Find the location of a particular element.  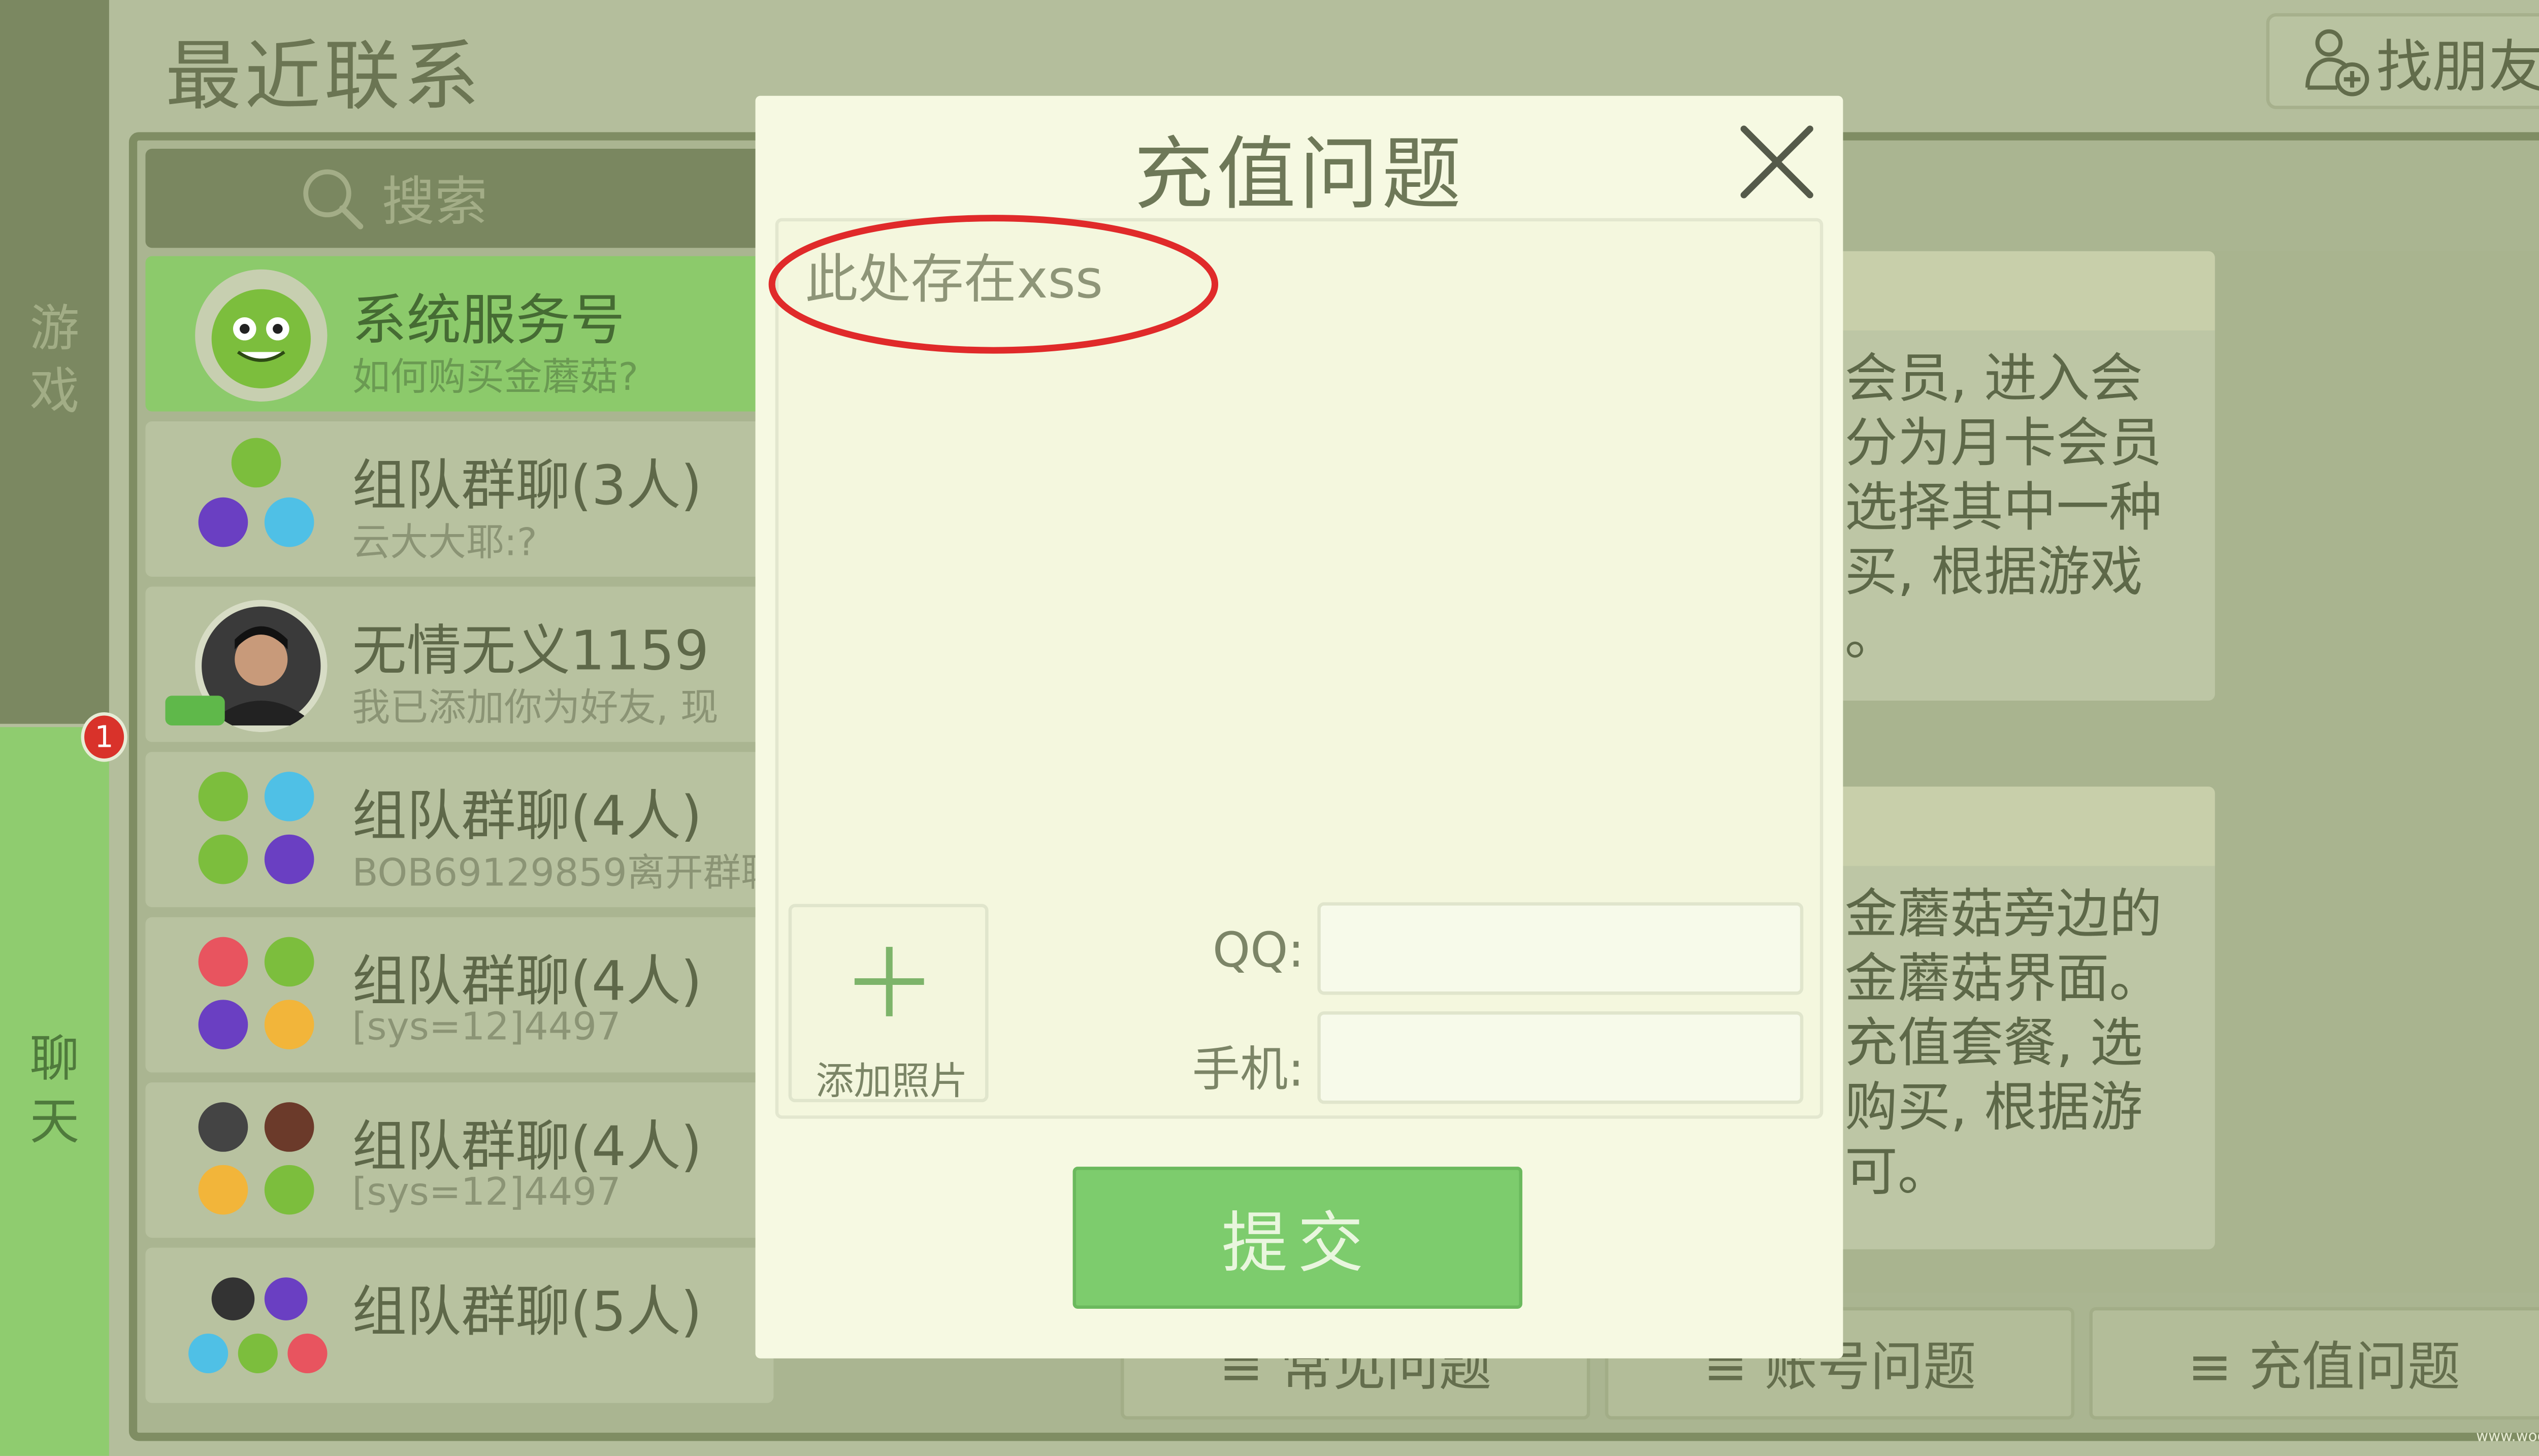

faq-line: 分为月卡会员 is located at coordinates (2003, 443).